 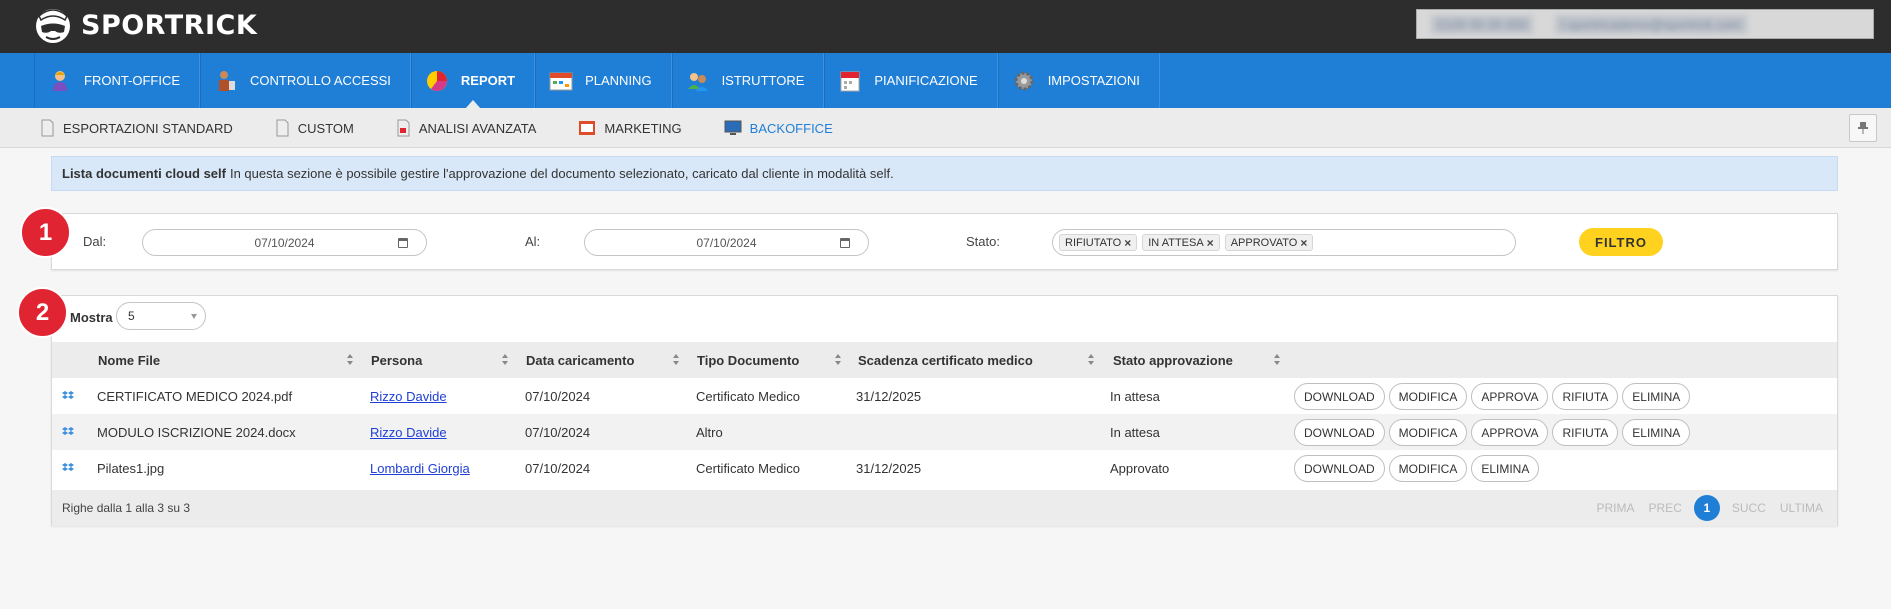 I want to click on column-header-tipo-documento: Tipo Documento, so click(x=748, y=360).